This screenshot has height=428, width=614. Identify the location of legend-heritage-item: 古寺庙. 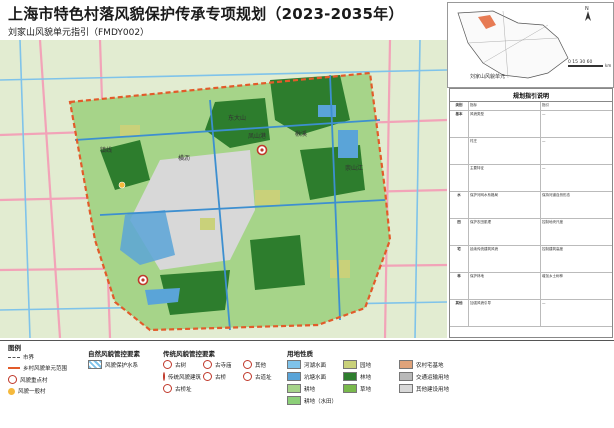
(220, 364).